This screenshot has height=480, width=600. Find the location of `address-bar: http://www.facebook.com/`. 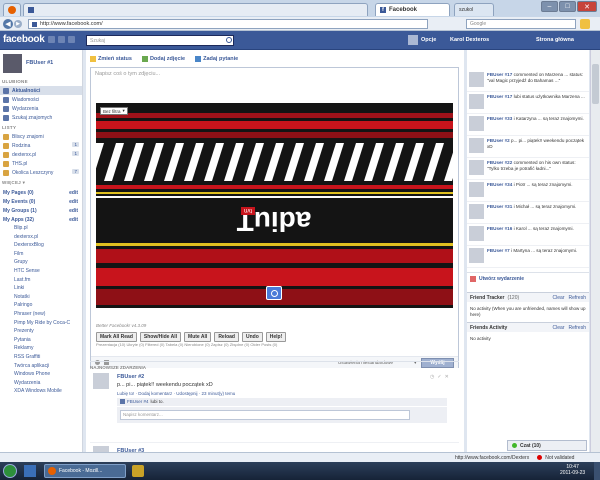

address-bar: http://www.facebook.com/ is located at coordinates (228, 24).